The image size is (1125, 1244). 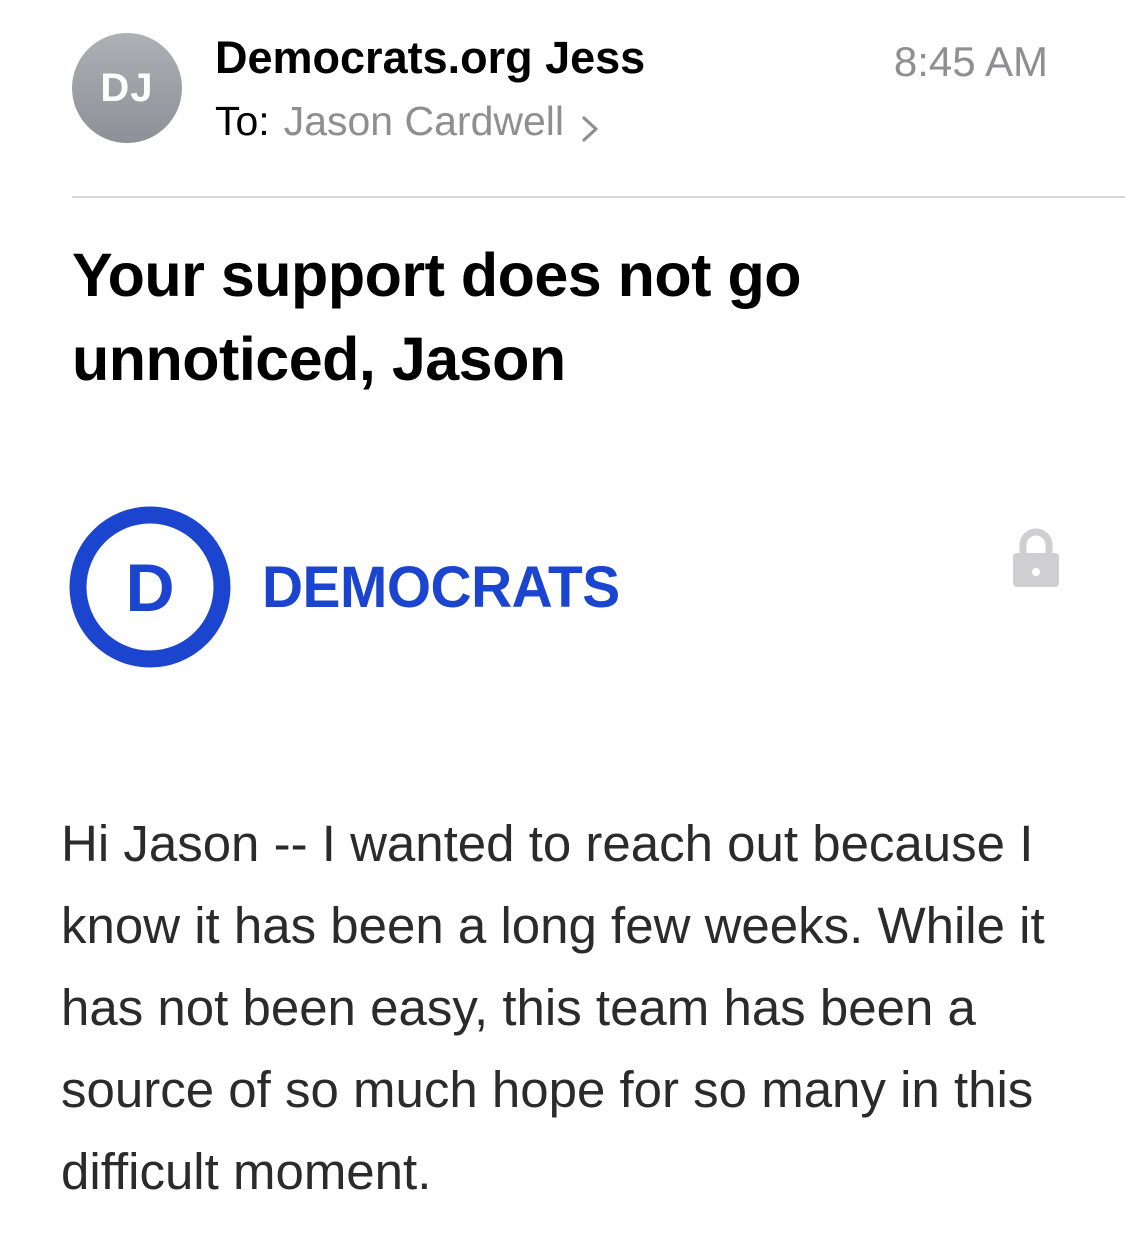 I want to click on logo-mark-letter: D, so click(x=149, y=588).